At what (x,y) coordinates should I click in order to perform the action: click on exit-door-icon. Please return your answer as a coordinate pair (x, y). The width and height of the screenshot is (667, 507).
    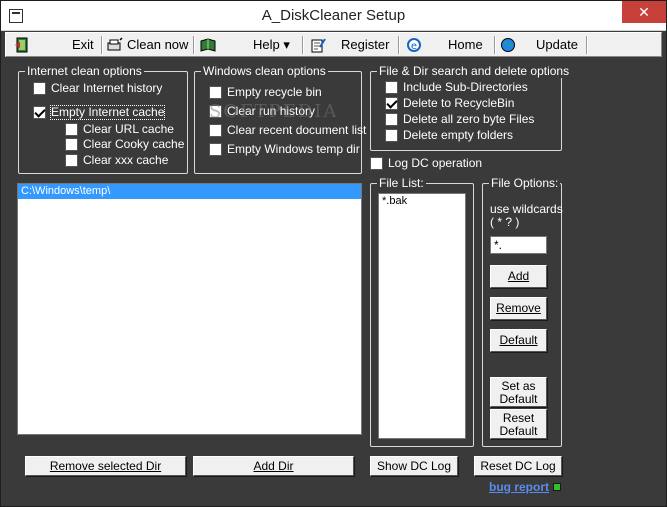
    Looking at the image, I should click on (21, 45).